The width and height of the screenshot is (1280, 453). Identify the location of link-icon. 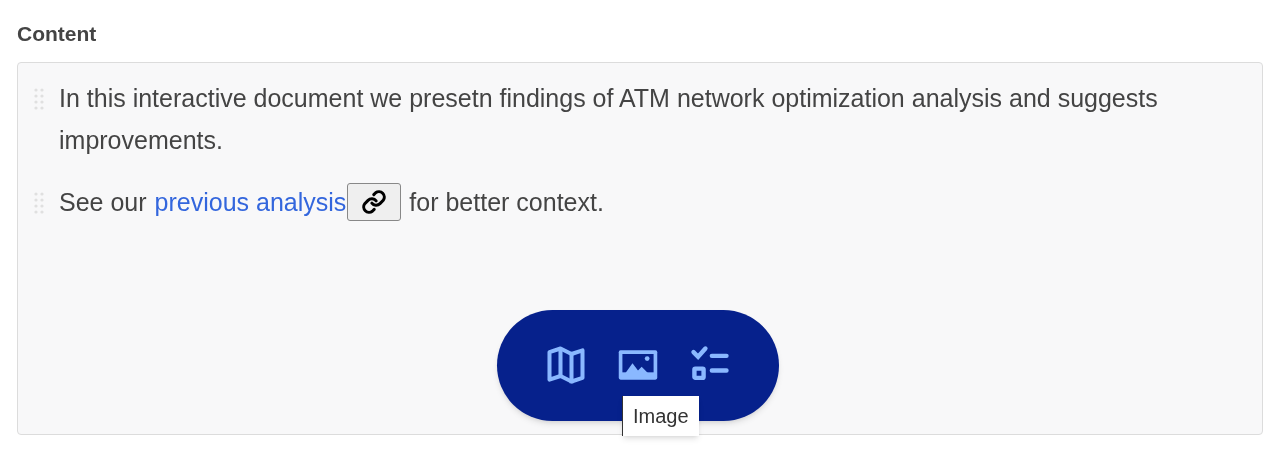
(374, 201).